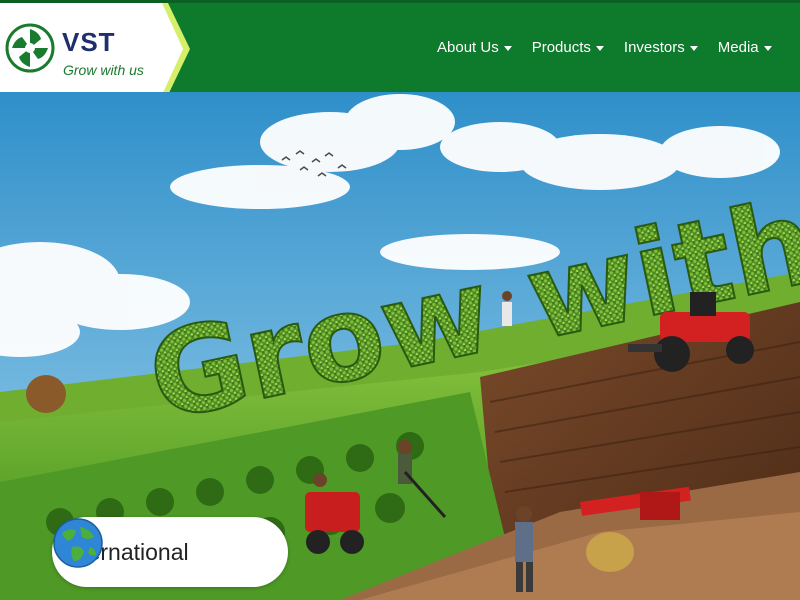 The height and width of the screenshot is (600, 800). I want to click on hay-bale, so click(46, 394).